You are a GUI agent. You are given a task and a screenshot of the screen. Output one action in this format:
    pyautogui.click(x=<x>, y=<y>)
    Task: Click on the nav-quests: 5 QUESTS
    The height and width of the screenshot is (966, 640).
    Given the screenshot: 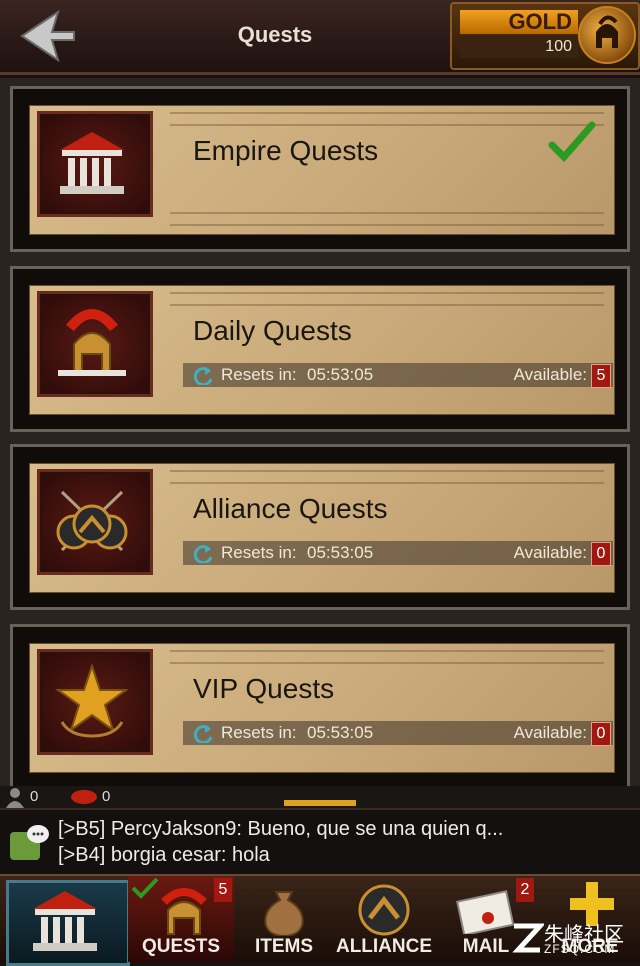 What is the action you would take?
    pyautogui.click(x=181, y=919)
    